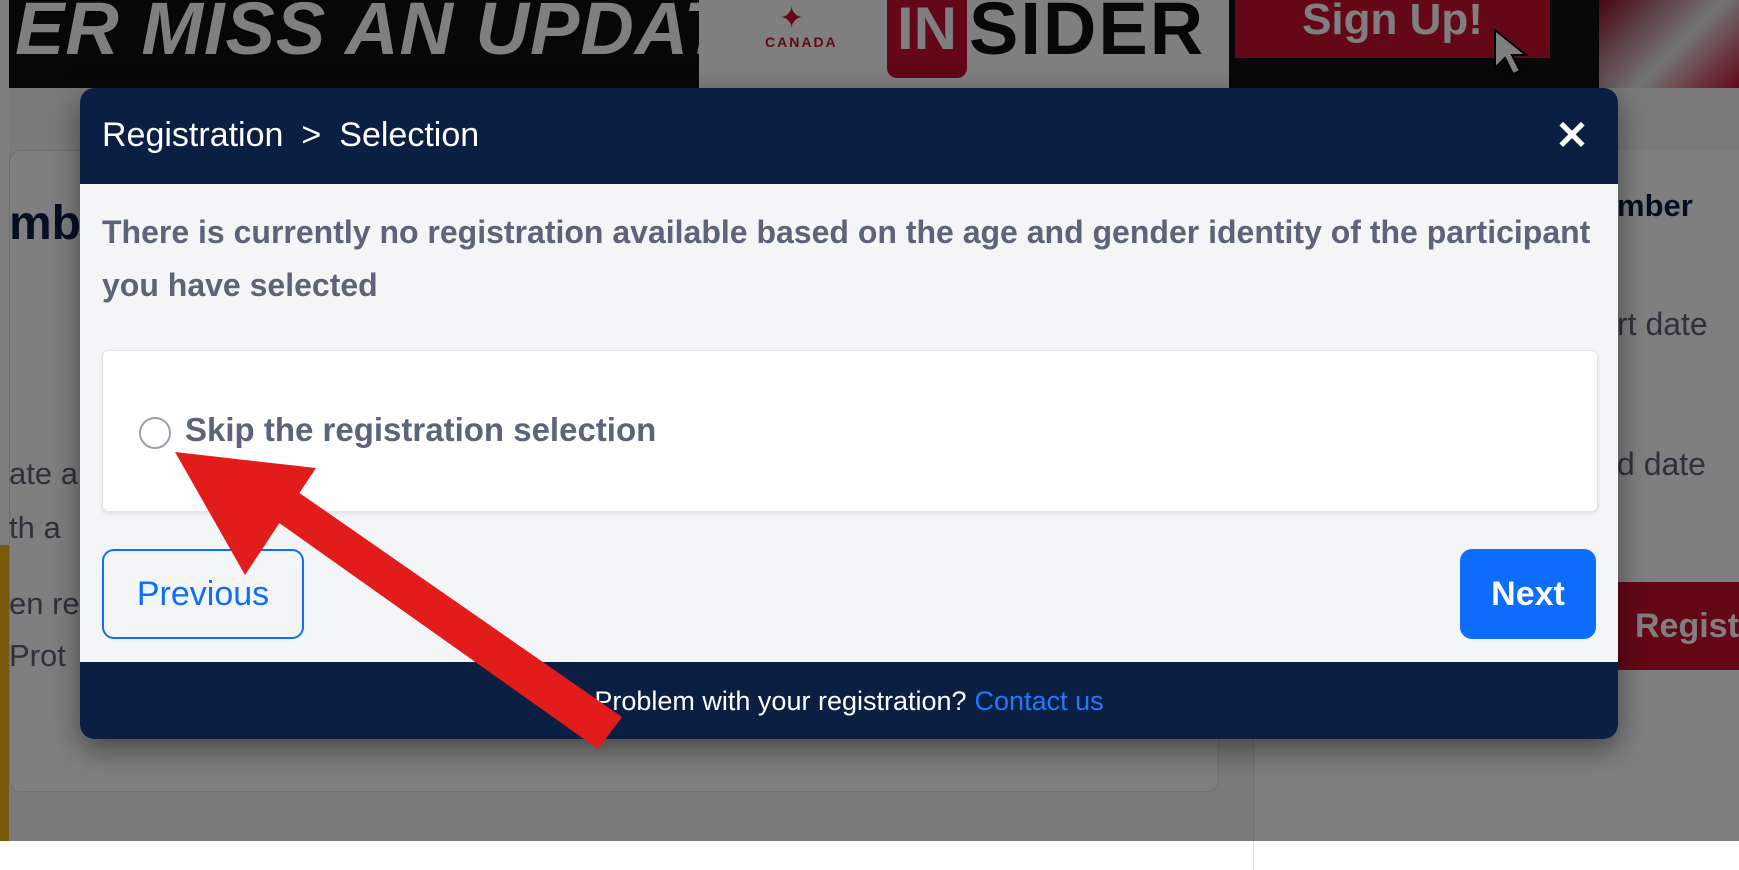  What do you see at coordinates (193, 135) in the screenshot?
I see `breadcrumb-registration: Registration` at bounding box center [193, 135].